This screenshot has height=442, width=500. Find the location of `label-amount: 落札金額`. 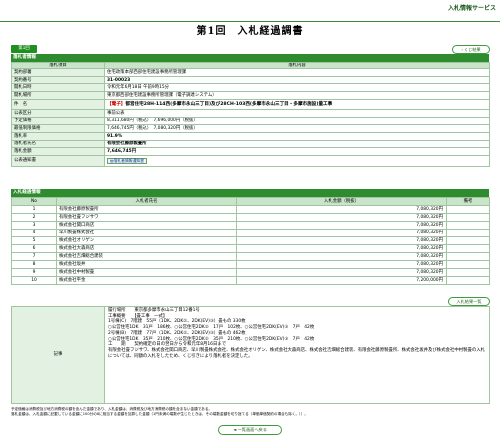

label-amount: 落札金額 is located at coordinates (58, 151).